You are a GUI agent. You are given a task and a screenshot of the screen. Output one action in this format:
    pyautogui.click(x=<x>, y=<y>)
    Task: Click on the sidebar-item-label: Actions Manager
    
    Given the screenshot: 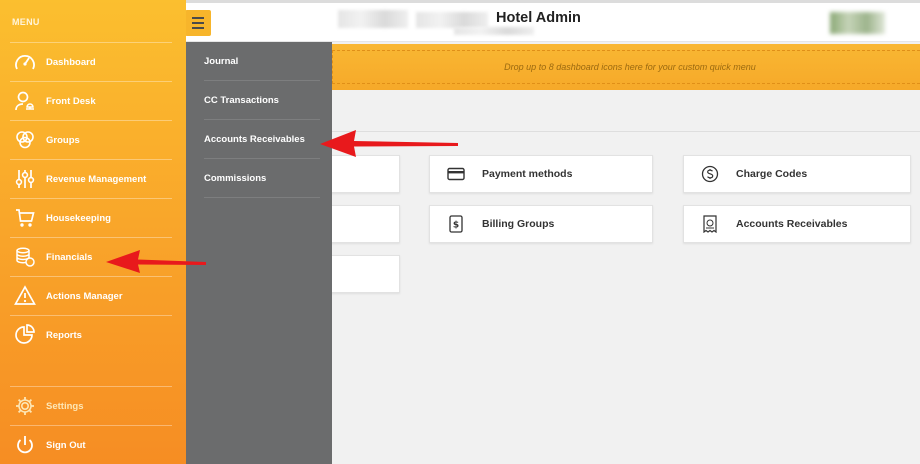 What is the action you would take?
    pyautogui.click(x=84, y=296)
    